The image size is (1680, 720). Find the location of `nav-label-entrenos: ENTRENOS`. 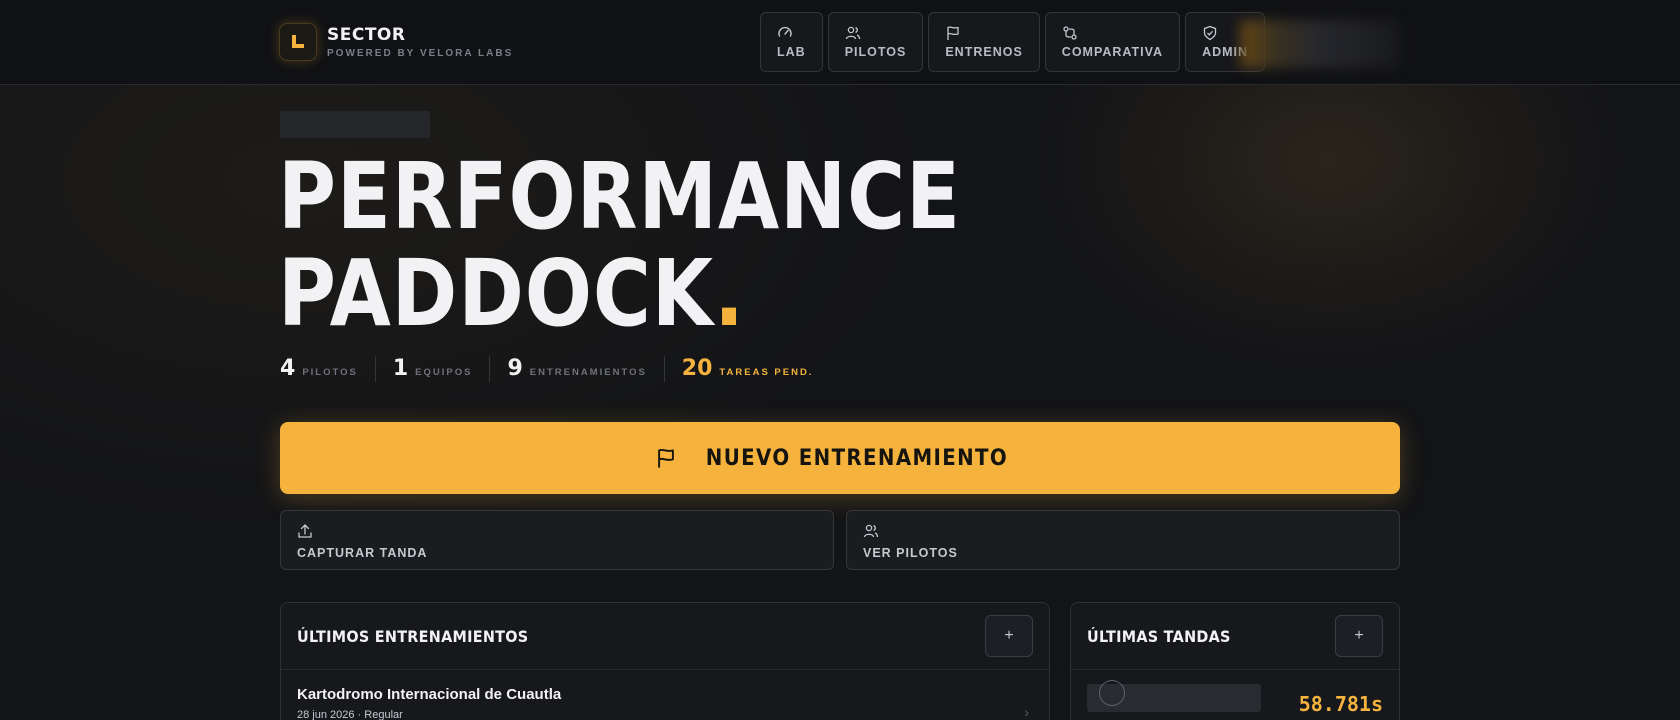

nav-label-entrenos: ENTRENOS is located at coordinates (984, 52).